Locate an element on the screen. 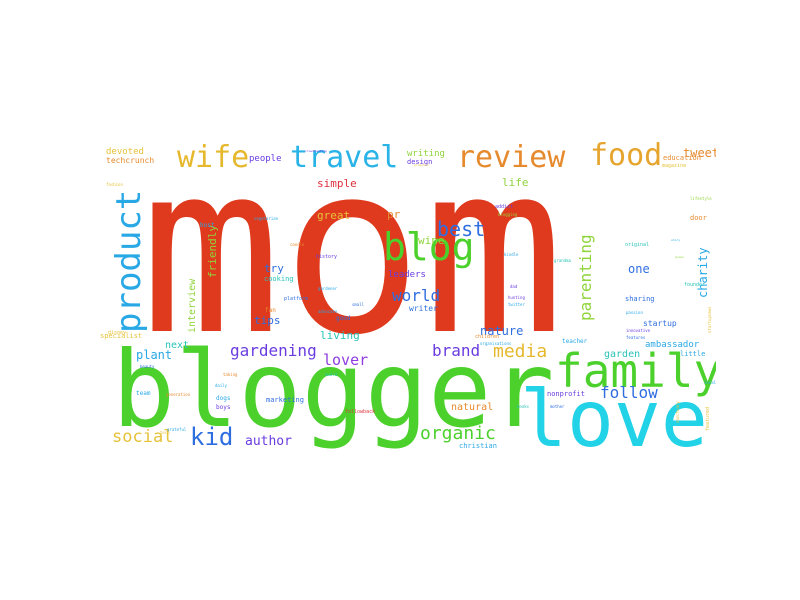 The width and height of the screenshot is (800, 600). word-advocate: advocate is located at coordinates (328, 311).